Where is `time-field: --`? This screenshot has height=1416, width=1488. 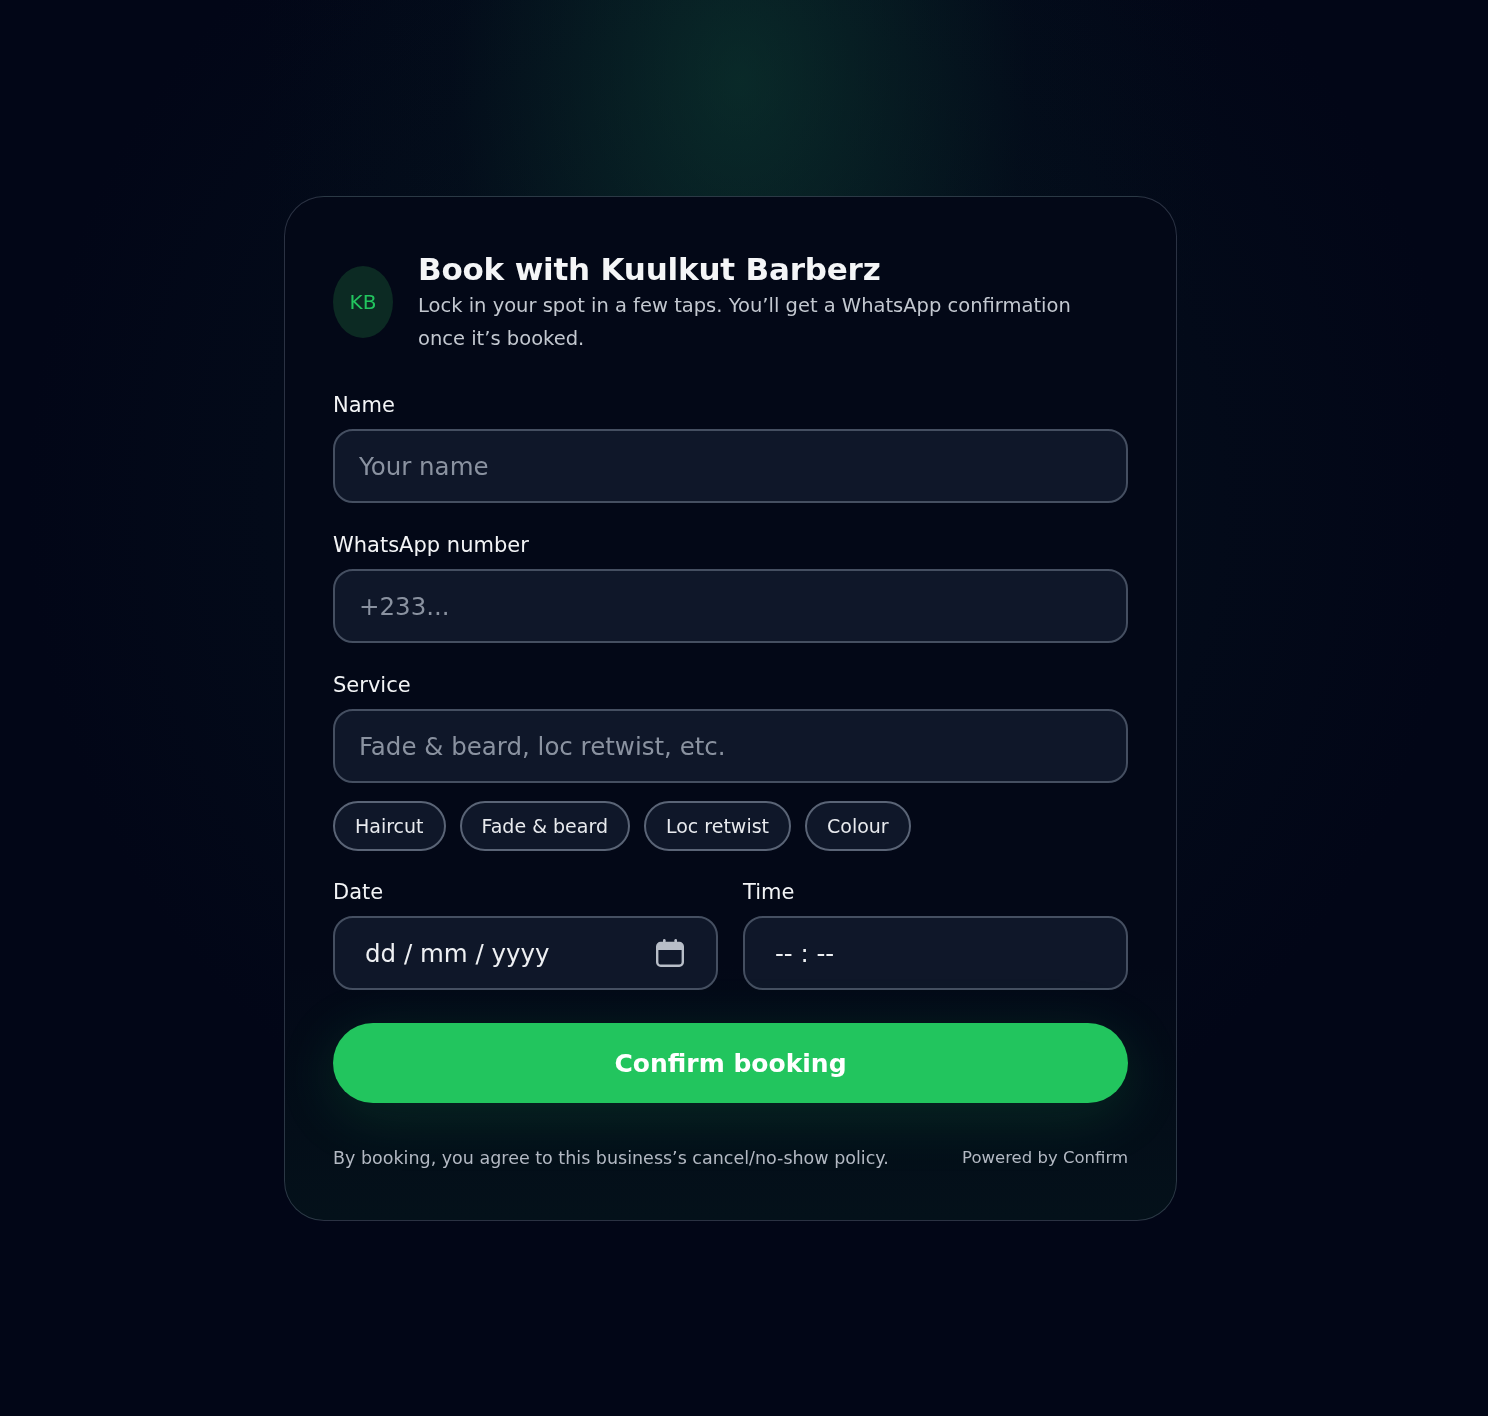
time-field: -- is located at coordinates (935, 953).